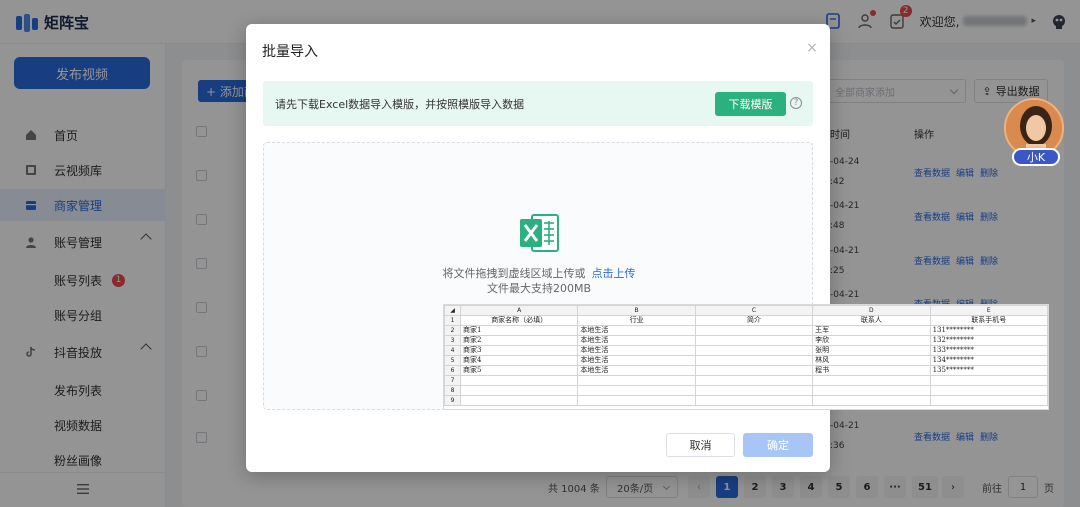 The height and width of the screenshot is (507, 1080). What do you see at coordinates (290, 52) in the screenshot?
I see `dialog-title: 批量导入` at bounding box center [290, 52].